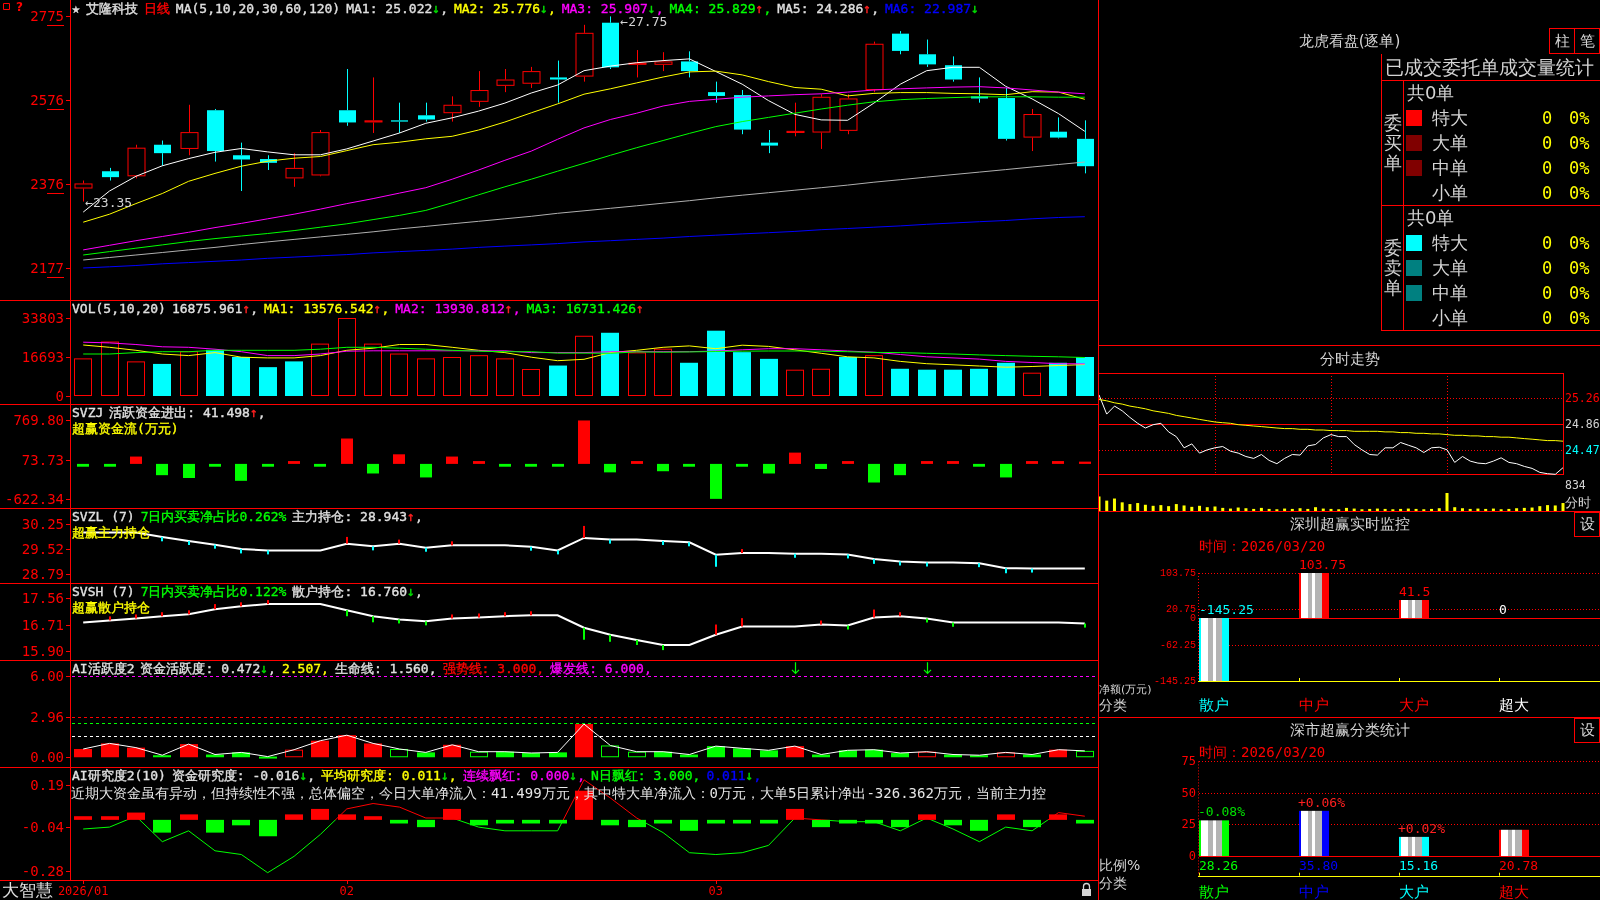  What do you see at coordinates (1450, 243) in the screenshot?
I see `order-size-label: 特大` at bounding box center [1450, 243].